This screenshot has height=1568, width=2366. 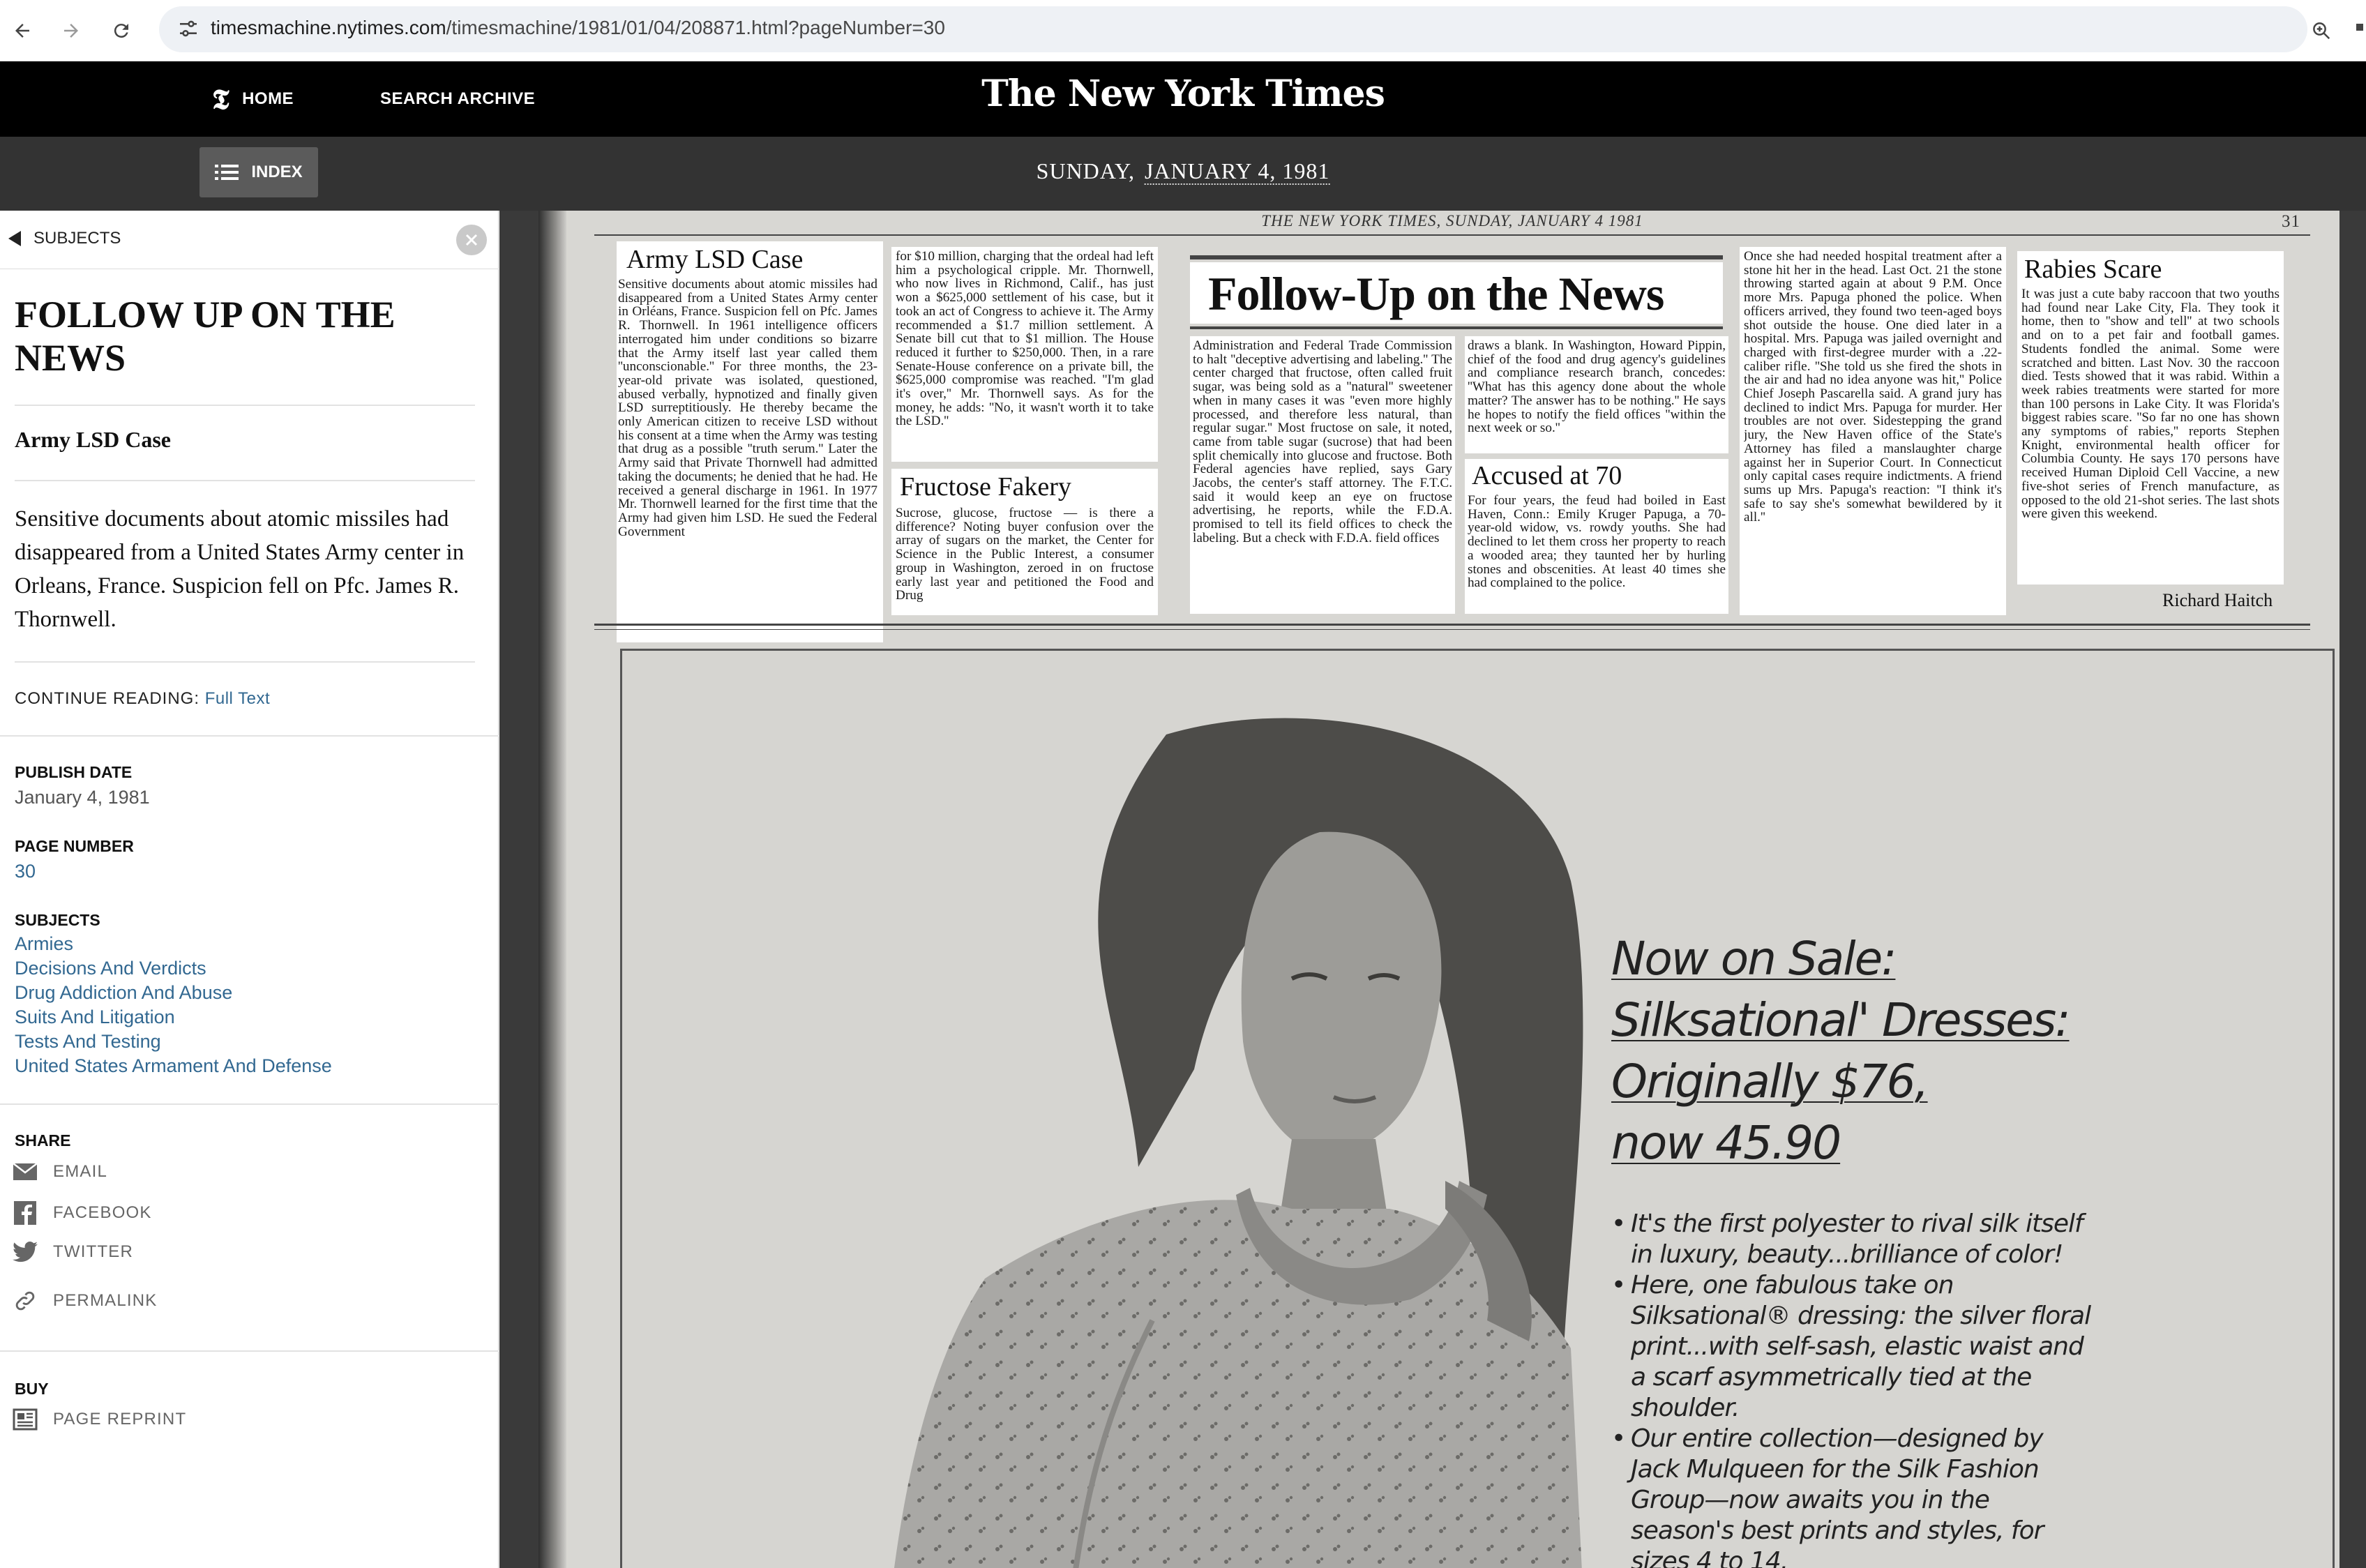 I want to click on share-facebook: FACEBOOK, so click(x=82, y=1213).